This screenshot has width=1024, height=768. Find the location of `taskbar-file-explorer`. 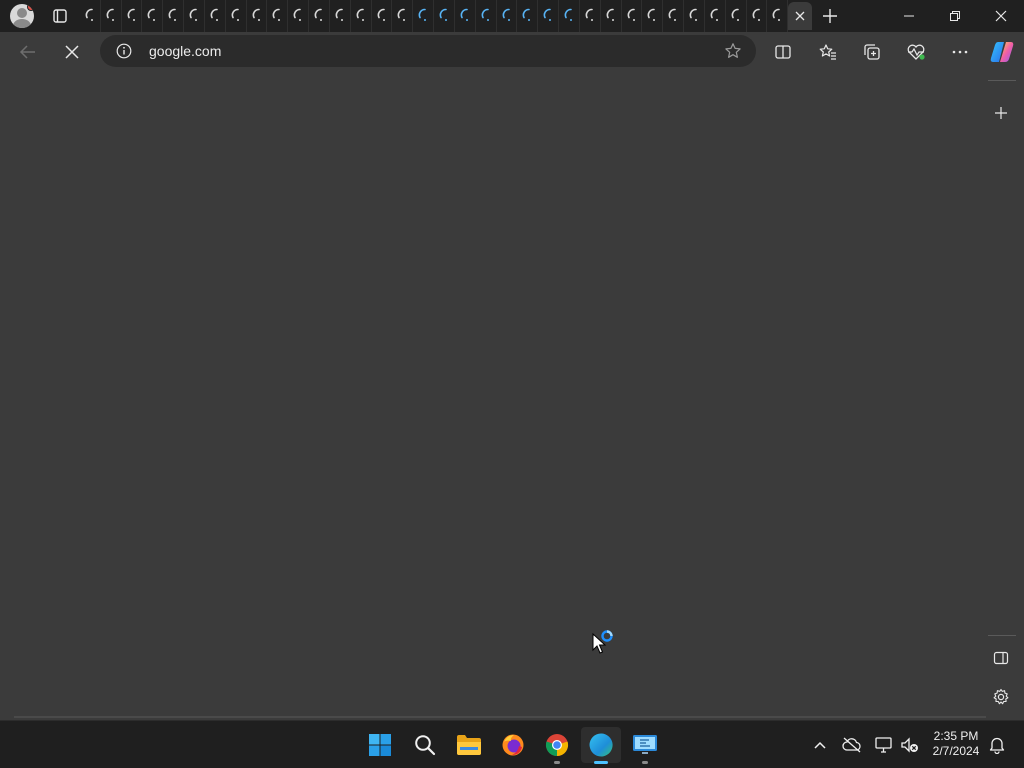

taskbar-file-explorer is located at coordinates (469, 745).